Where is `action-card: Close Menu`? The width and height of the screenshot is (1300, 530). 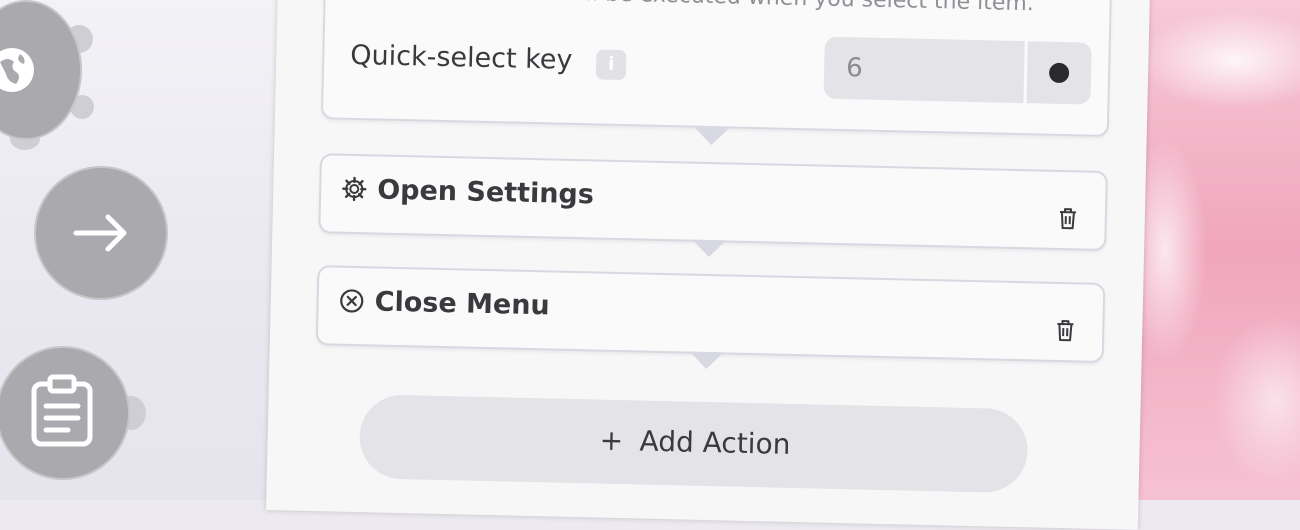 action-card: Close Menu is located at coordinates (710, 314).